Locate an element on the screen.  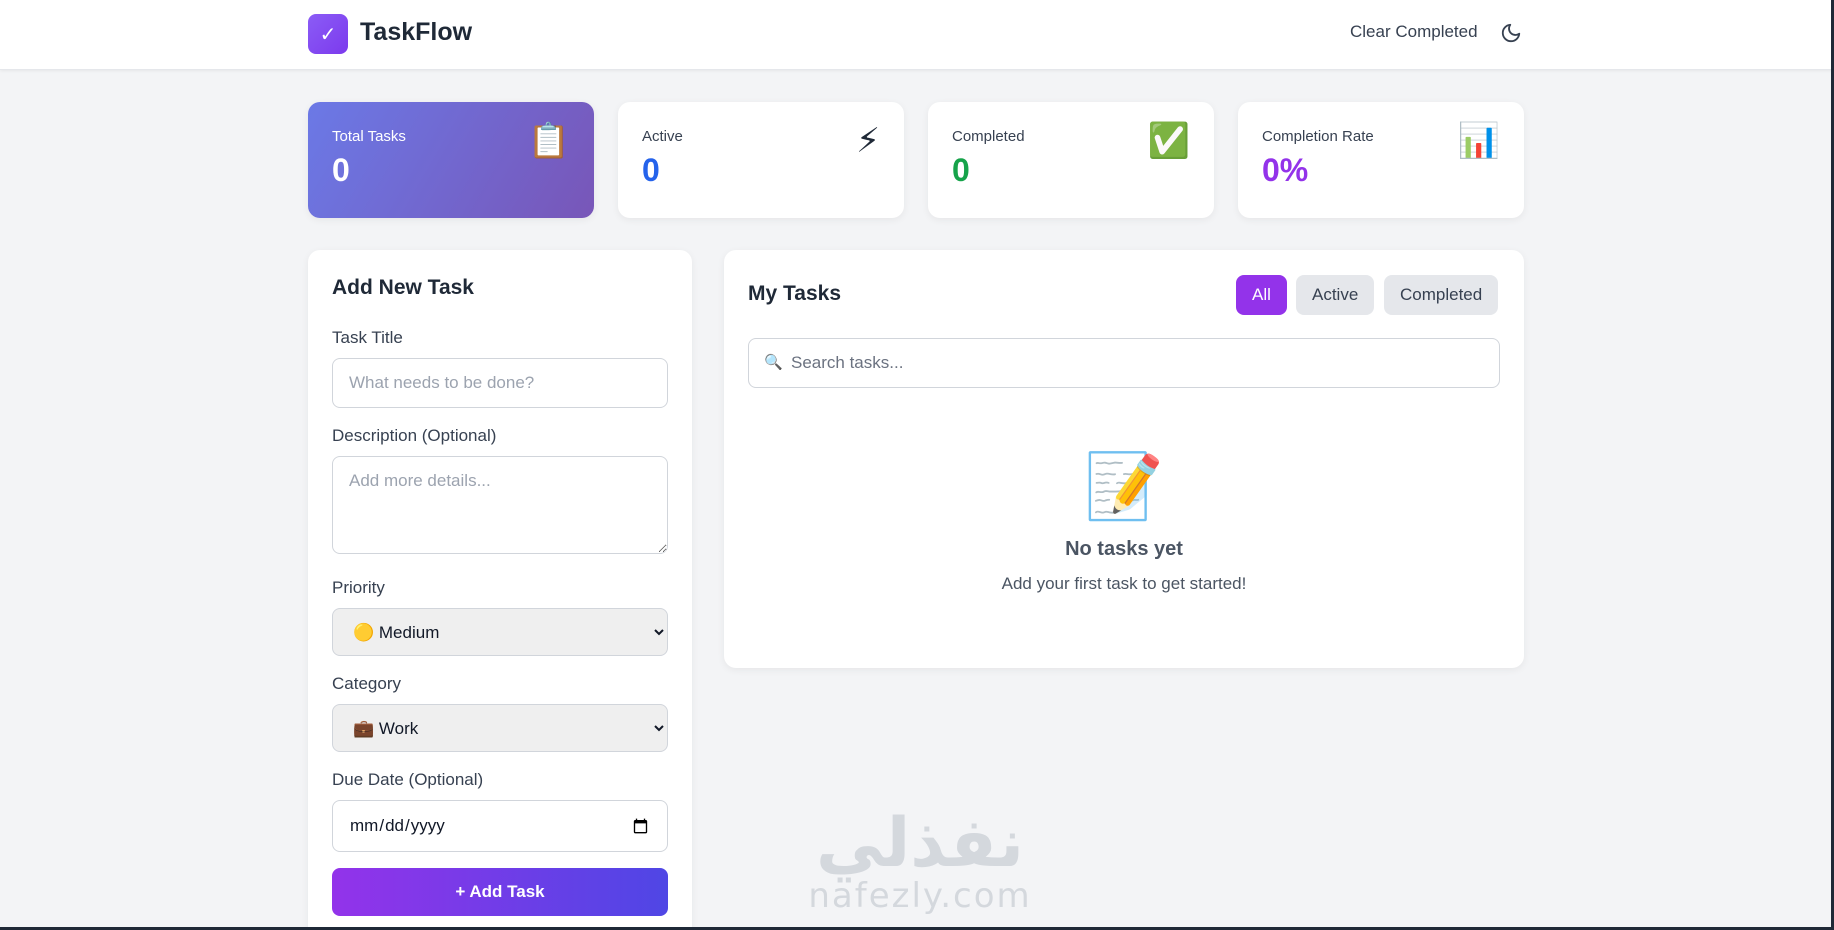
category-label: Category is located at coordinates (366, 683).